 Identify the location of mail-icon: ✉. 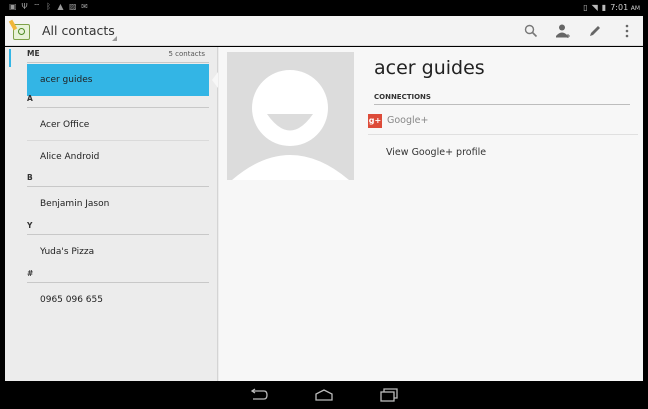
(84, 6).